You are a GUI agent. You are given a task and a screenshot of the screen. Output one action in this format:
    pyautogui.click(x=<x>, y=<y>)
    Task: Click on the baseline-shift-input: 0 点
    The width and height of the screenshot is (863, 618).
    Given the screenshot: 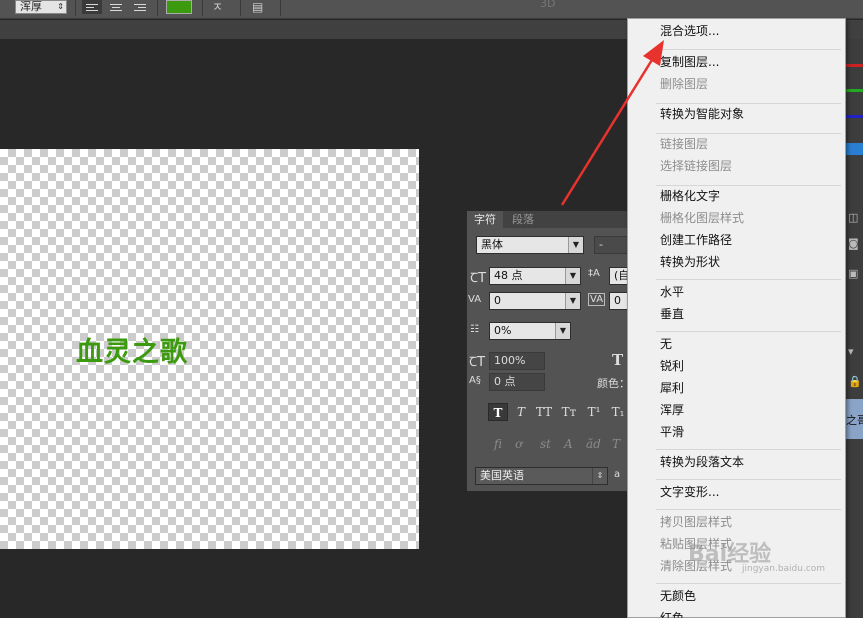 What is the action you would take?
    pyautogui.click(x=517, y=382)
    